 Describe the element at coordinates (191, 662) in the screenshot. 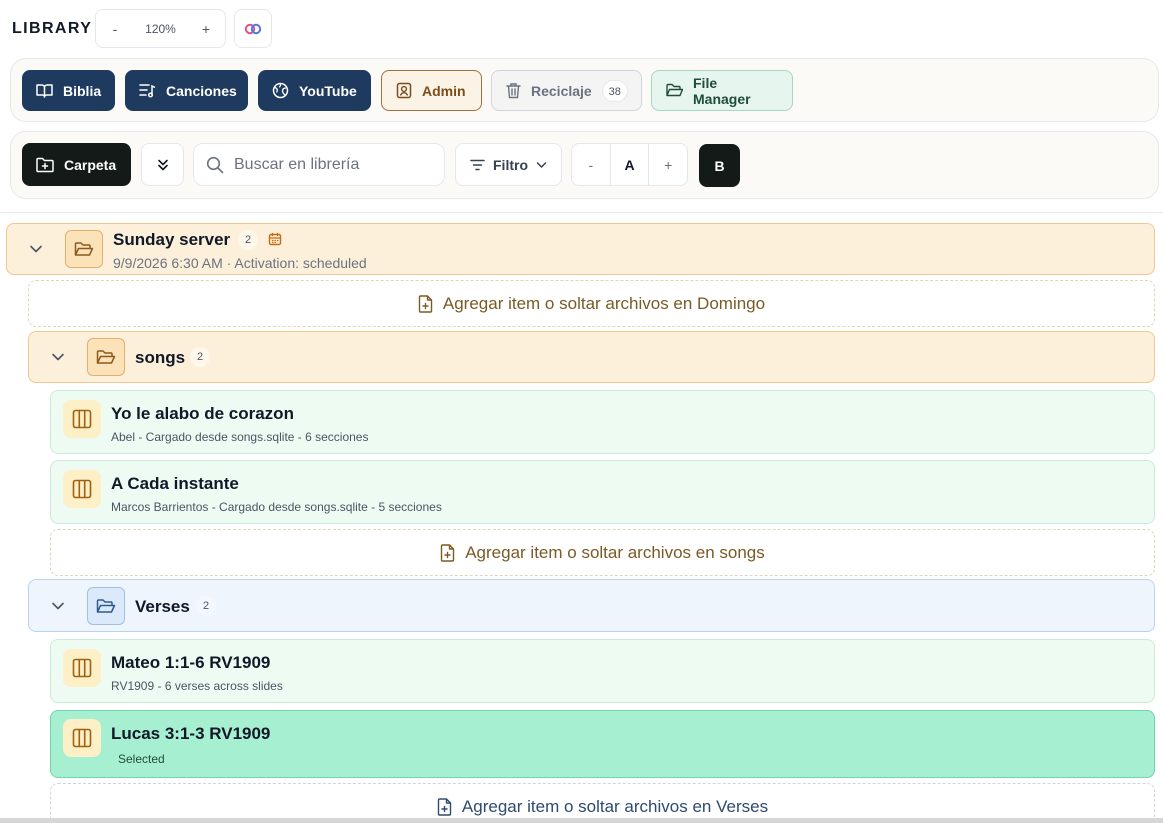

I see `item-title: Mateo 1:1-6 RV1909` at that location.